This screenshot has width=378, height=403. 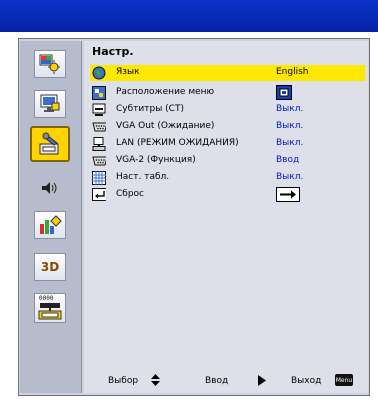 What do you see at coordinates (123, 381) in the screenshot?
I see `footer-select-label: Выбор` at bounding box center [123, 381].